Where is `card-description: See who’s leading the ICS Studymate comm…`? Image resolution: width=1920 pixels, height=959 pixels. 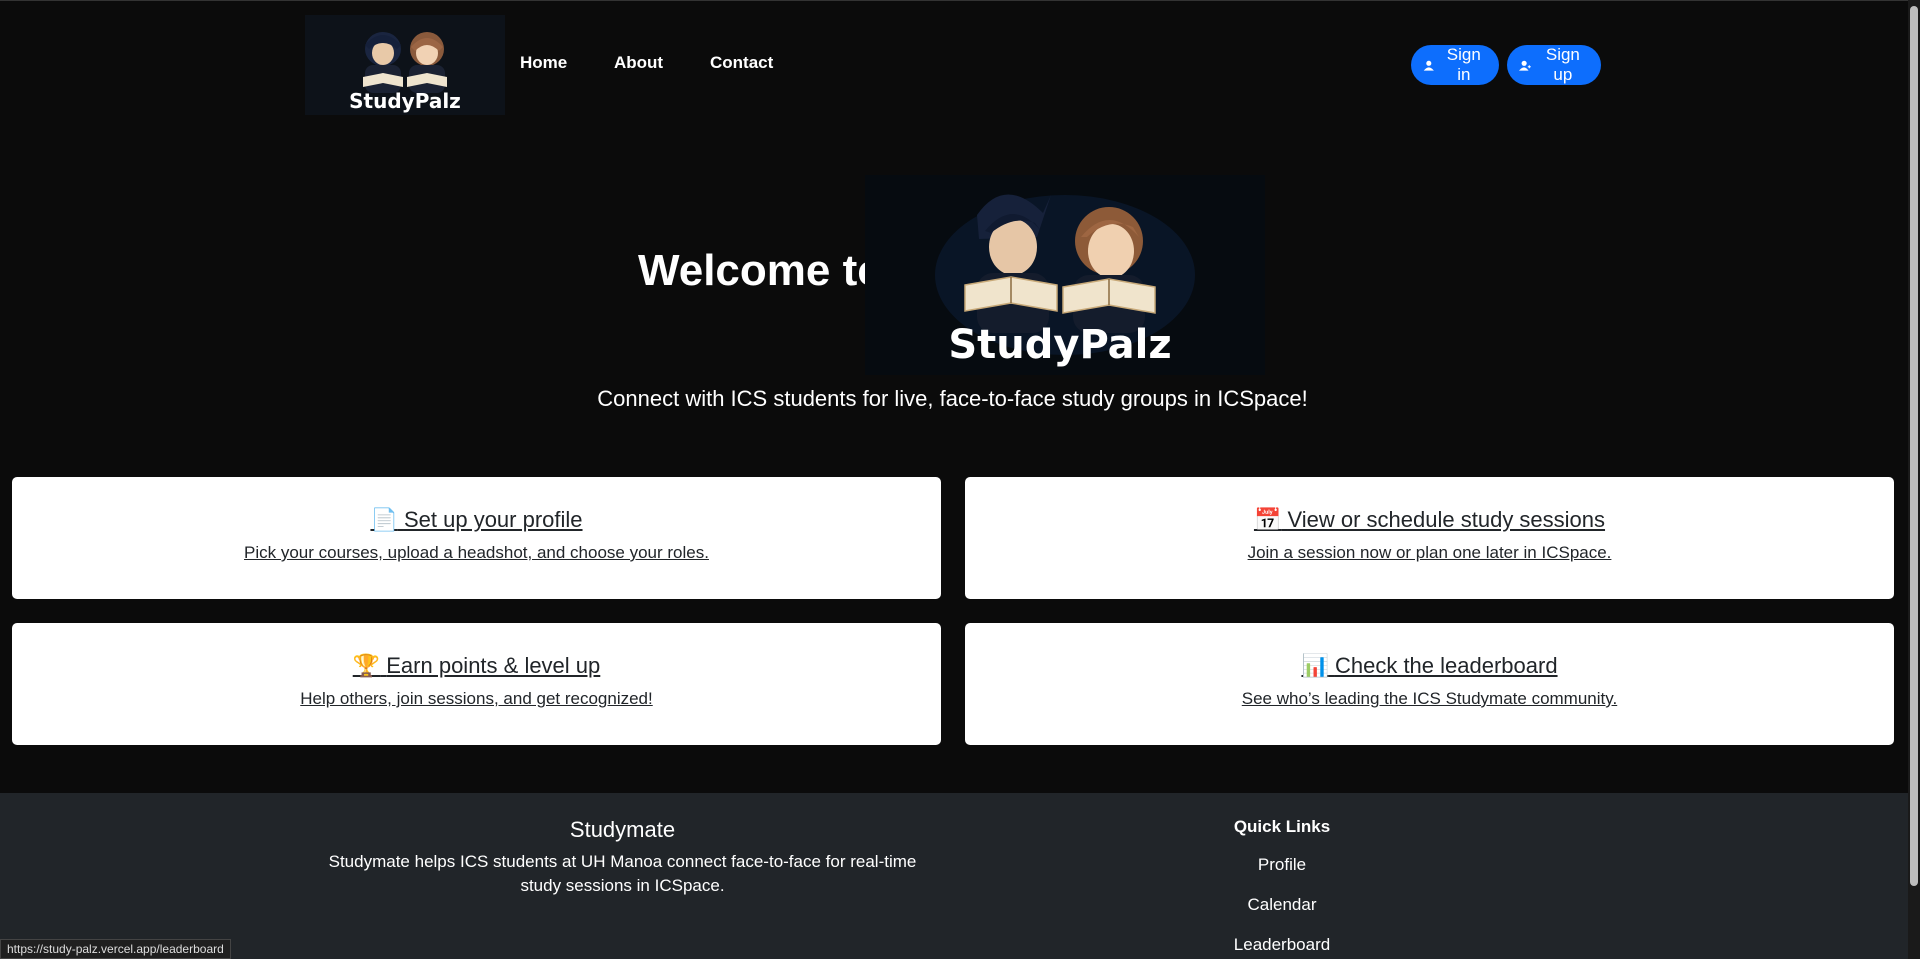
card-description: See who’s leading the ICS Studymate comm… is located at coordinates (1429, 699).